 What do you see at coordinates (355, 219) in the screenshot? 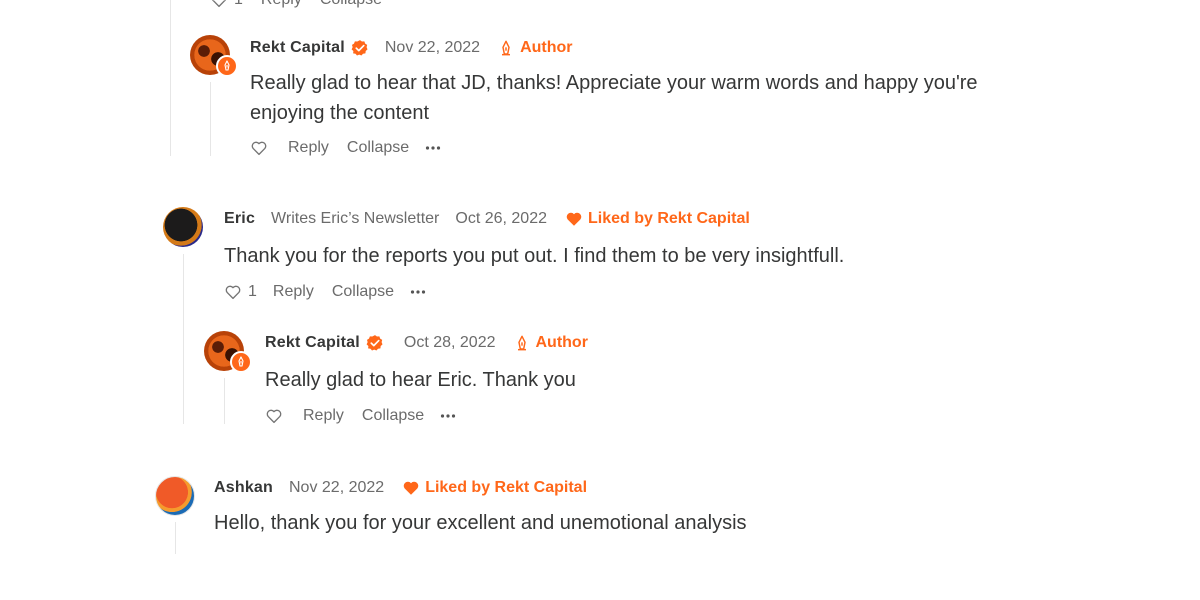
I see `publication-link: Writes Eric’s Newsletter` at bounding box center [355, 219].